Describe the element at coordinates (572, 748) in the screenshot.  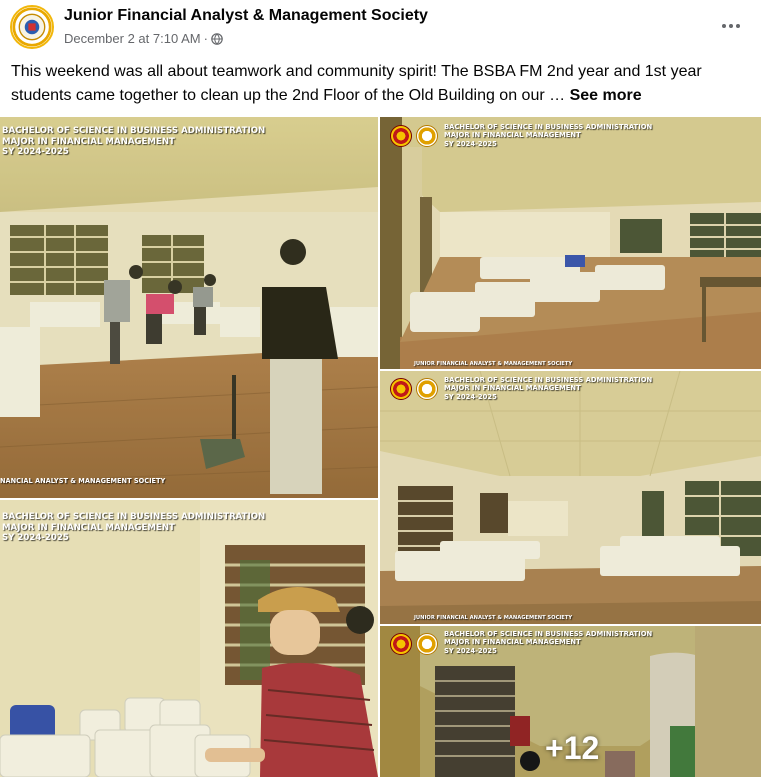
I see `more-photos-count: +12` at that location.